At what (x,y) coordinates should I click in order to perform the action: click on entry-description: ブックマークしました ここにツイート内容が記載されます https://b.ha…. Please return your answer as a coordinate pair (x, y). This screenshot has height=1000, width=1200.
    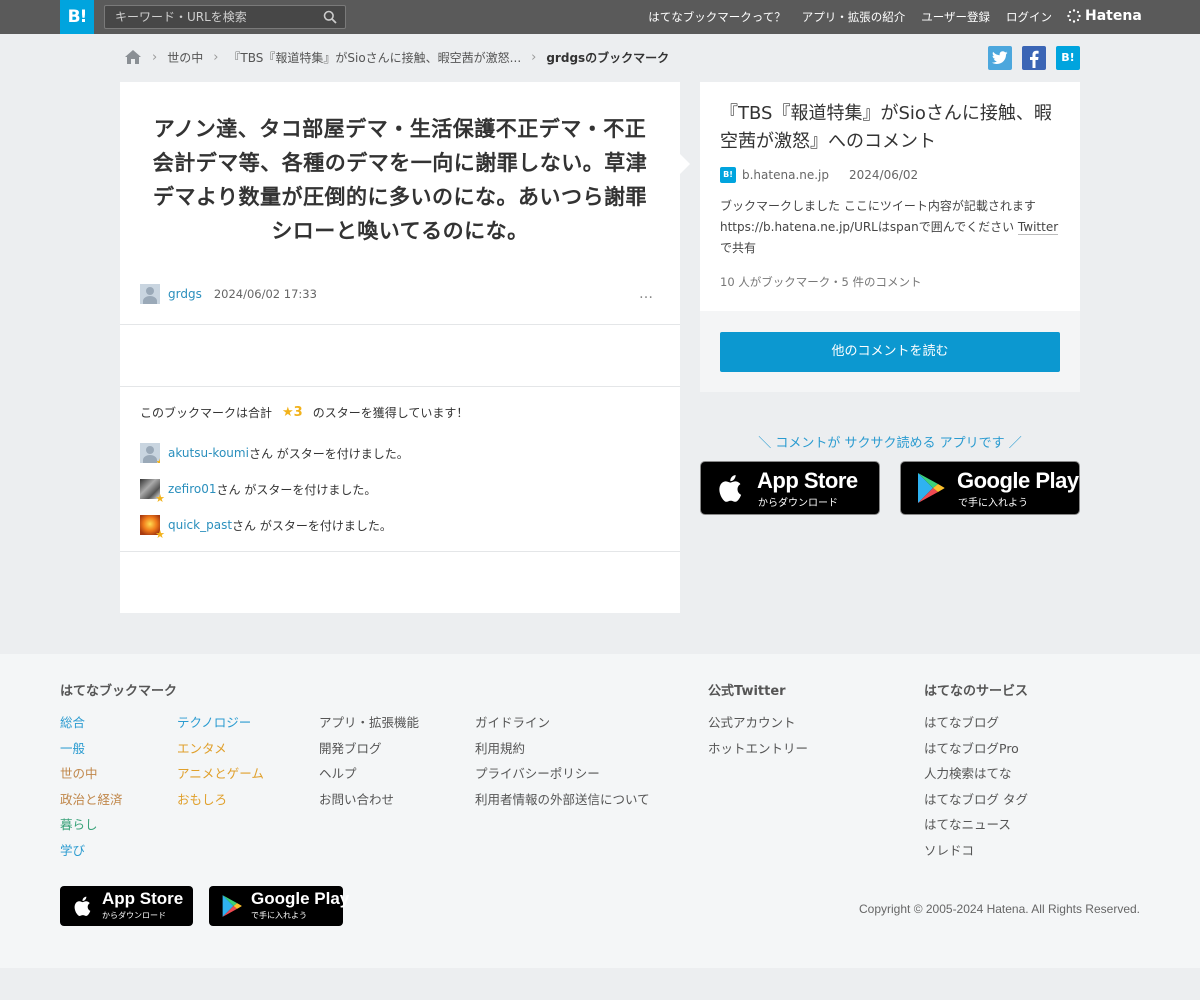
    Looking at the image, I should click on (890, 227).